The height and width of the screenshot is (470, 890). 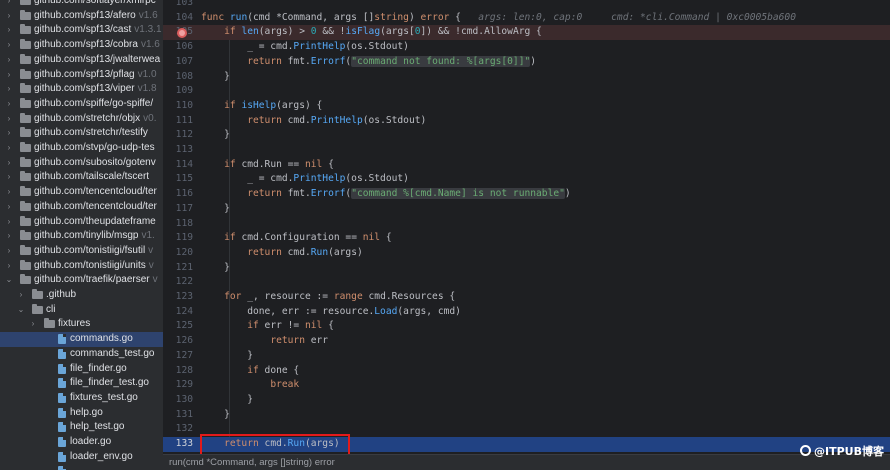 I want to click on code-line: 131 }, so click(x=526, y=415).